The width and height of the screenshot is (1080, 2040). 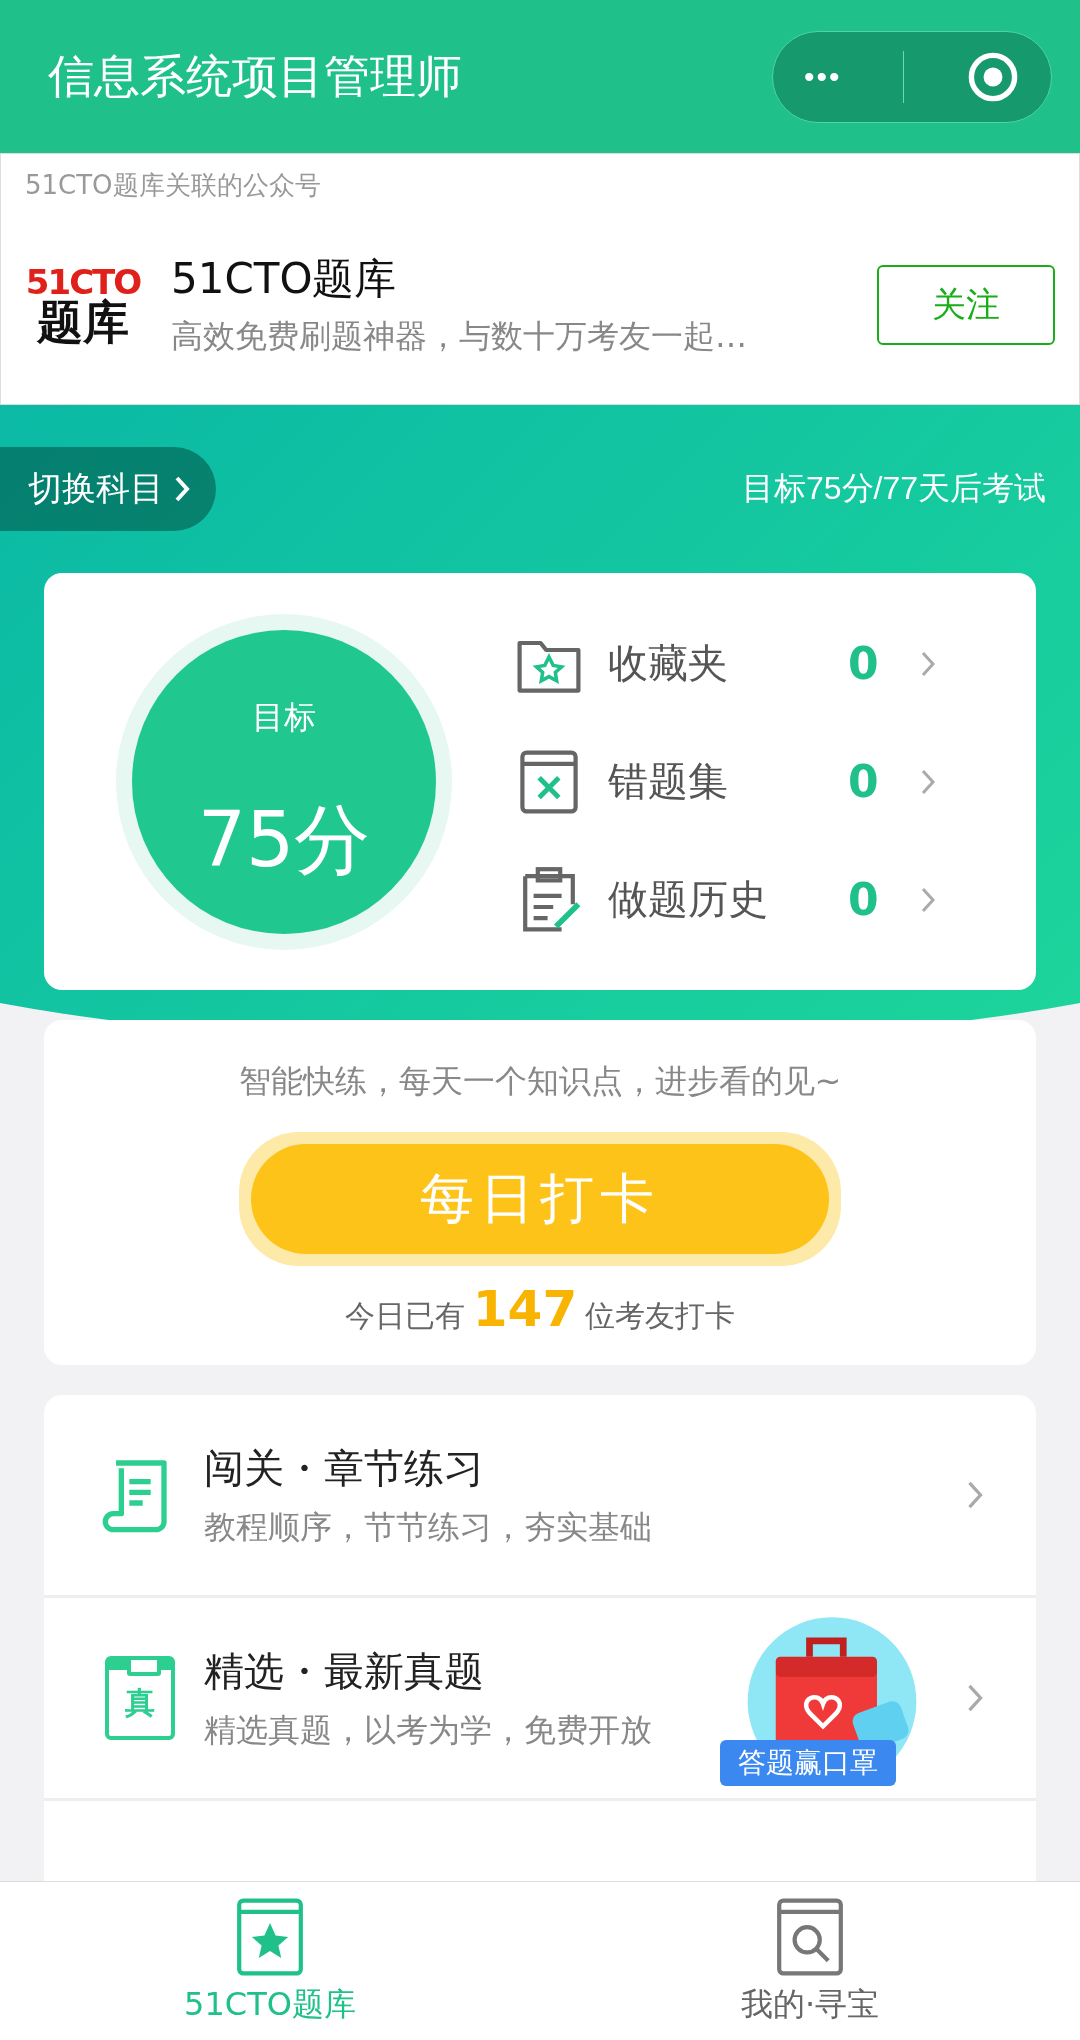 What do you see at coordinates (728, 663) in the screenshot?
I see `stat-label: 收藏夹` at bounding box center [728, 663].